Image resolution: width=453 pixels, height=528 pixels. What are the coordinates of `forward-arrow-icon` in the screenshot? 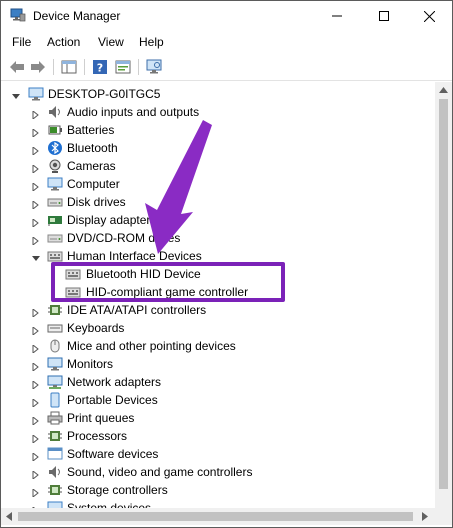 It's located at (38, 67).